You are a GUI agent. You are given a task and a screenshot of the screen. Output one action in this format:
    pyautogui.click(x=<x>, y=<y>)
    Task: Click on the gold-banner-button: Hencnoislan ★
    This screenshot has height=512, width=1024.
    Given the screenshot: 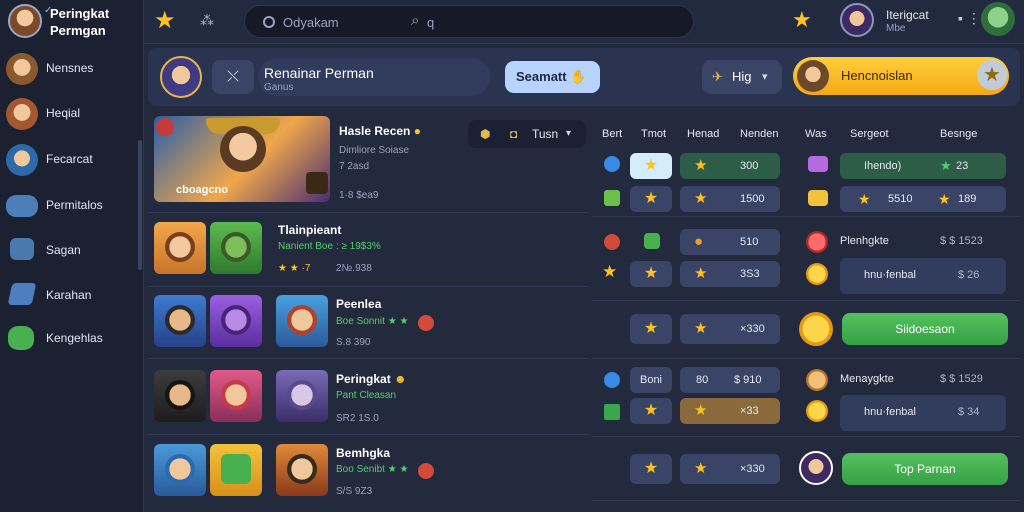 What is the action you would take?
    pyautogui.click(x=901, y=76)
    